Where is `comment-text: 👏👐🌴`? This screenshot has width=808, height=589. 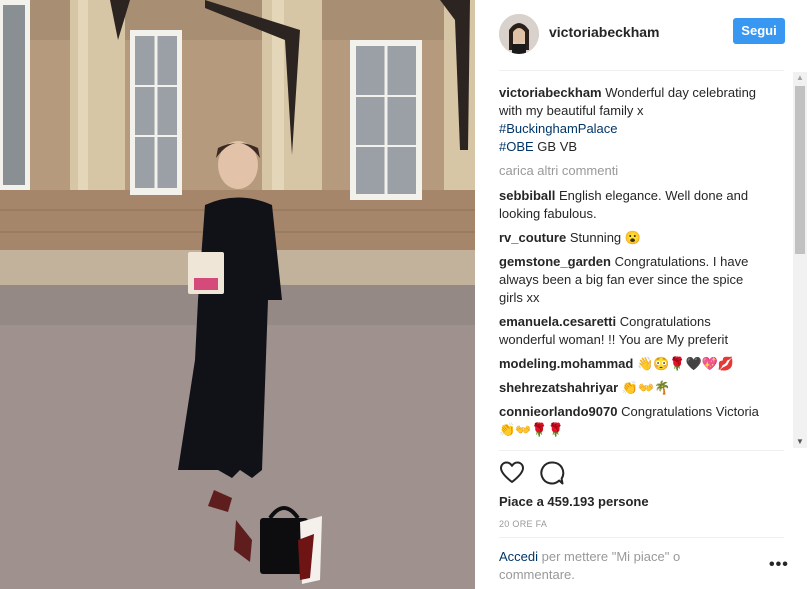
comment-text: 👏👐🌴 is located at coordinates (646, 387).